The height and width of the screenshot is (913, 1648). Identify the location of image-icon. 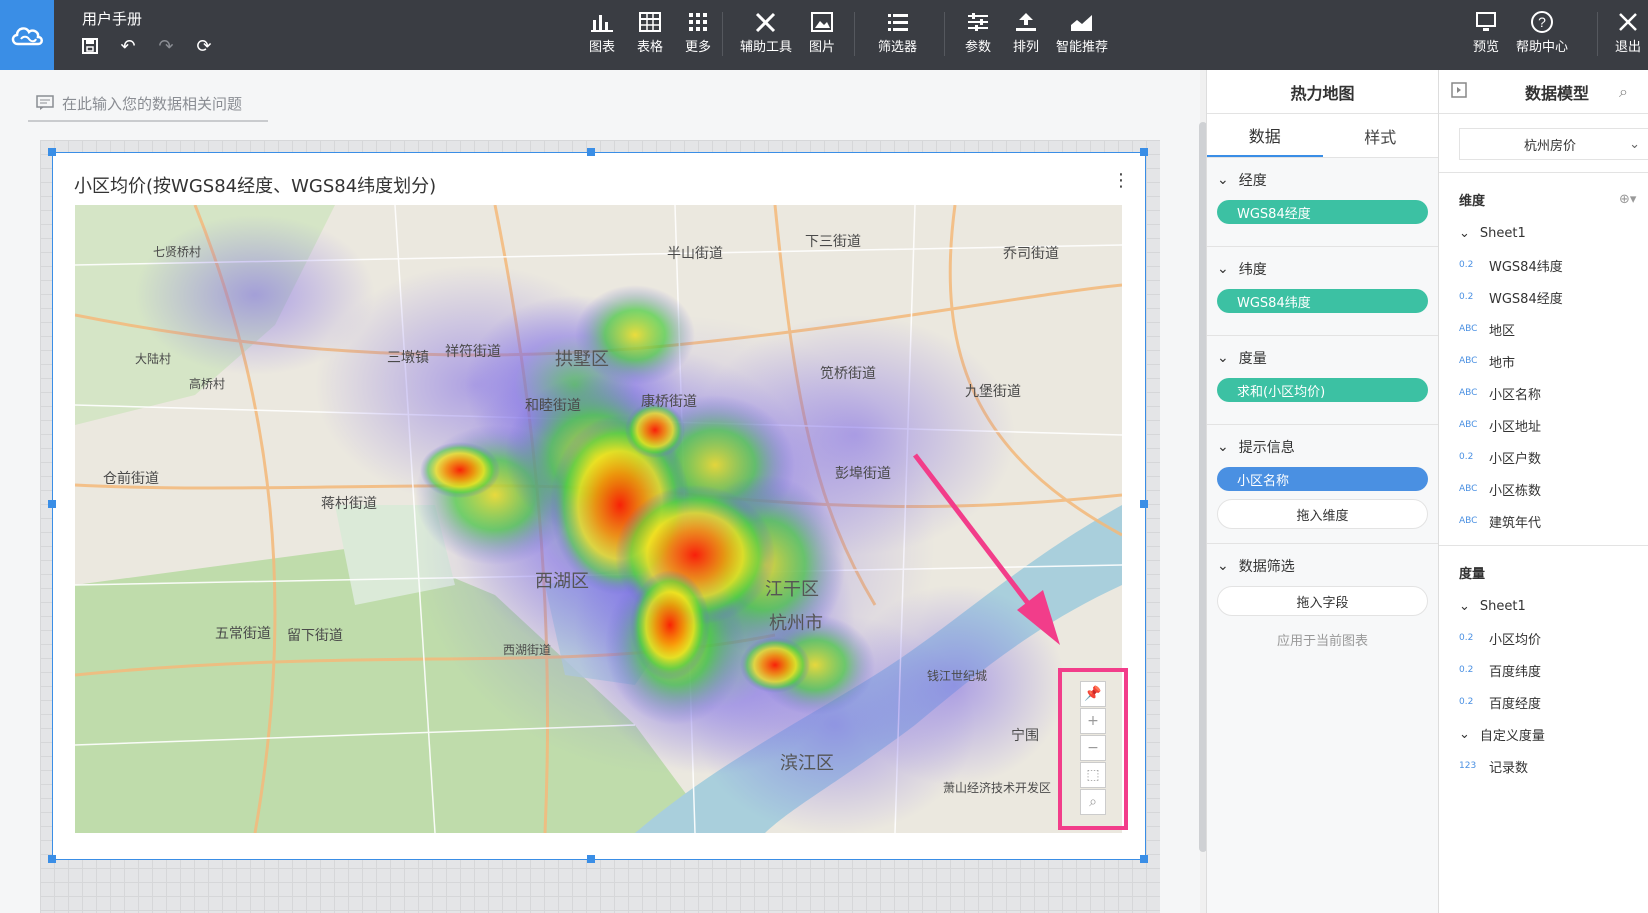
(822, 22).